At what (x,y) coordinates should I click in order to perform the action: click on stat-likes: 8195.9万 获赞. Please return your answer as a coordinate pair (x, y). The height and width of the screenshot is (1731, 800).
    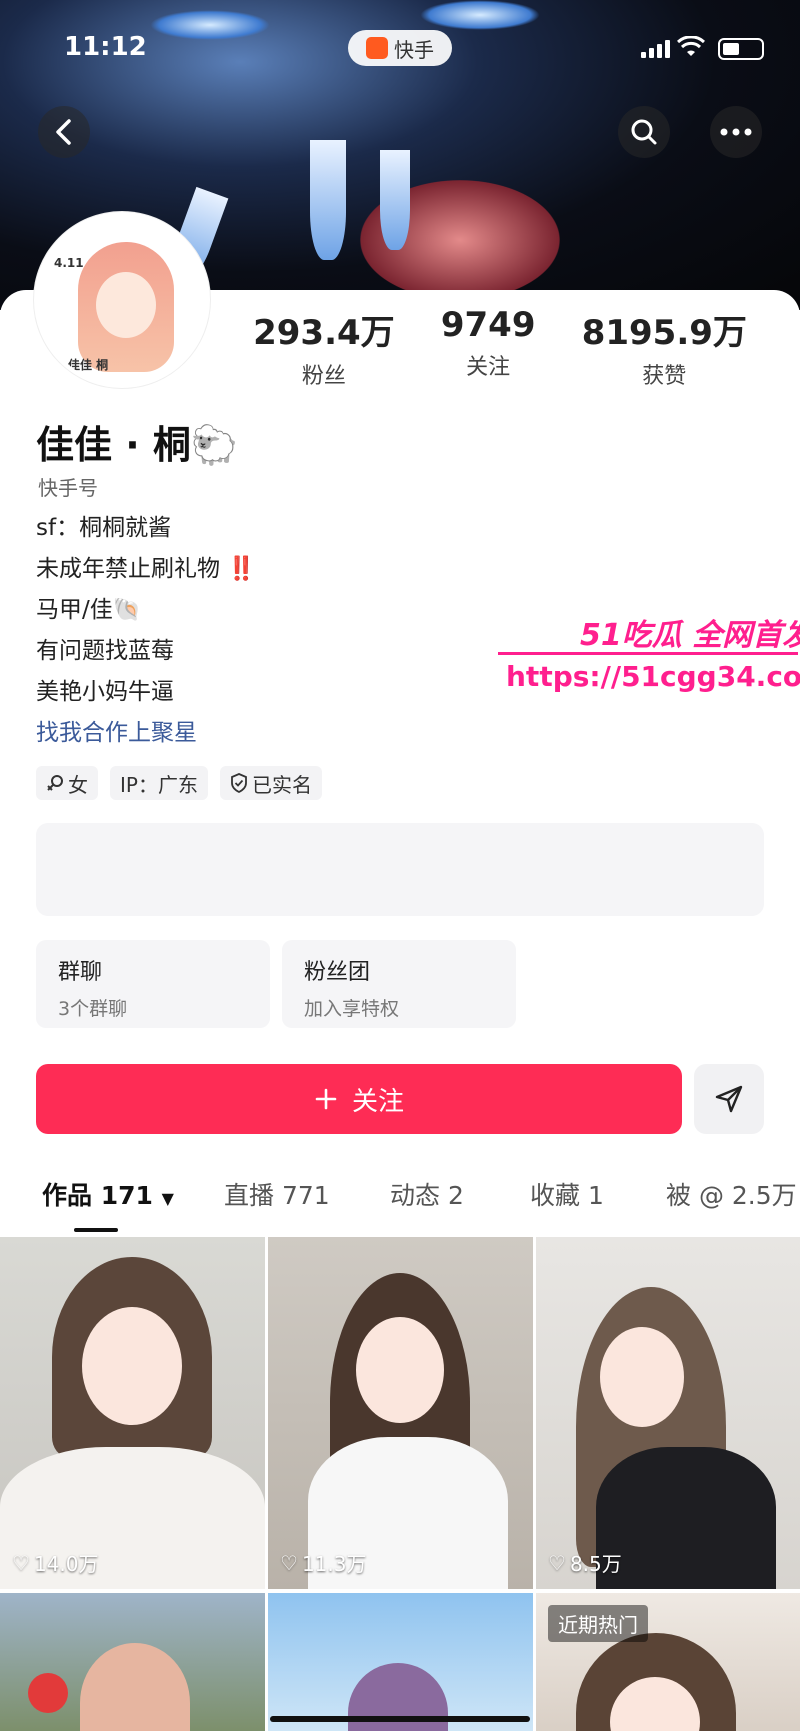
    Looking at the image, I should click on (664, 347).